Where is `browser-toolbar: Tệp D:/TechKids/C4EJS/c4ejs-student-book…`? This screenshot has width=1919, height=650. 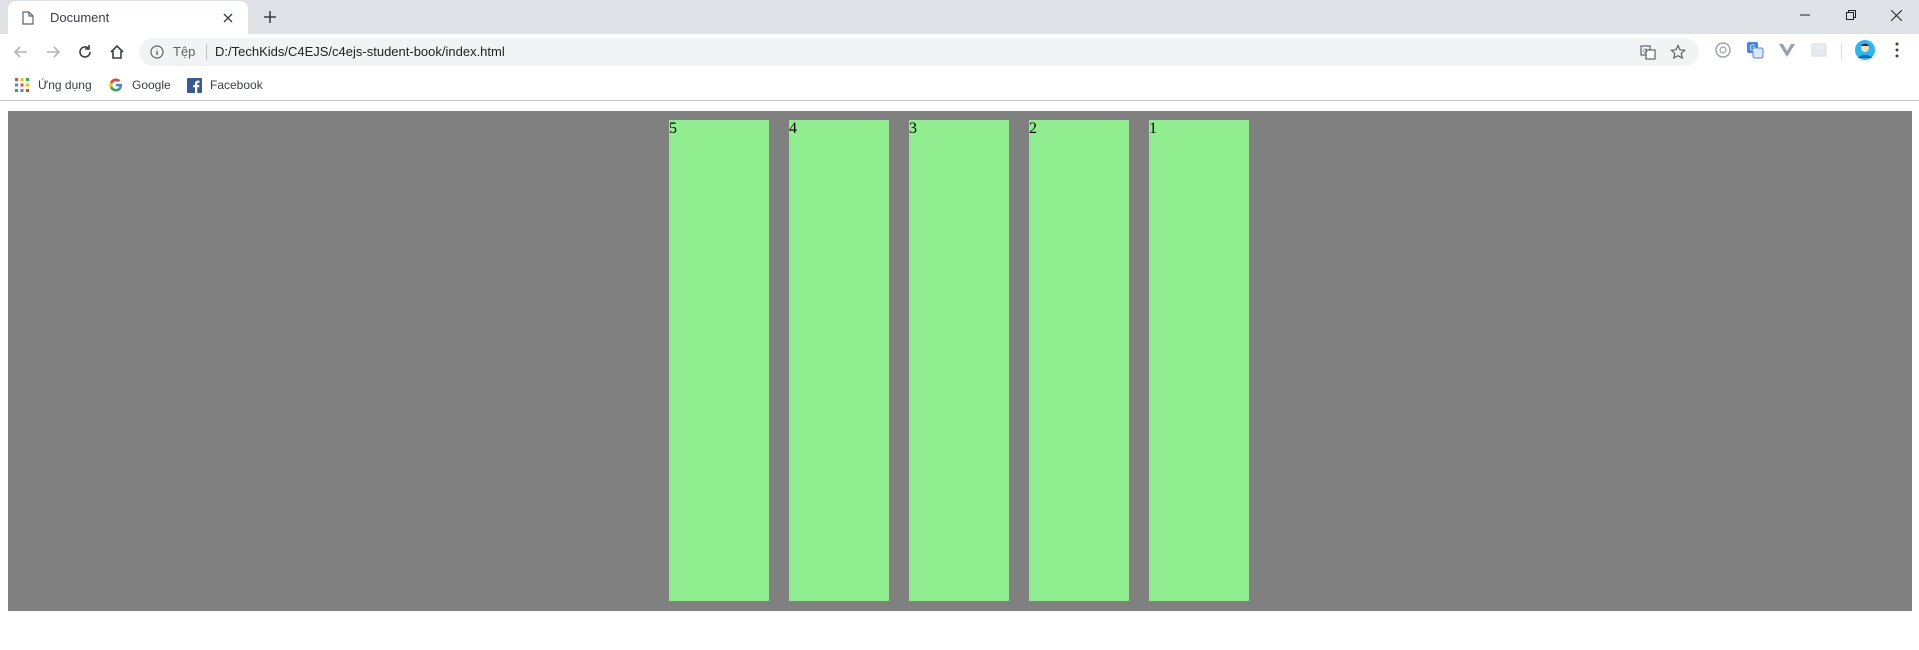 browser-toolbar: Tệp D:/TechKids/C4EJS/c4ejs-student-book… is located at coordinates (959, 52).